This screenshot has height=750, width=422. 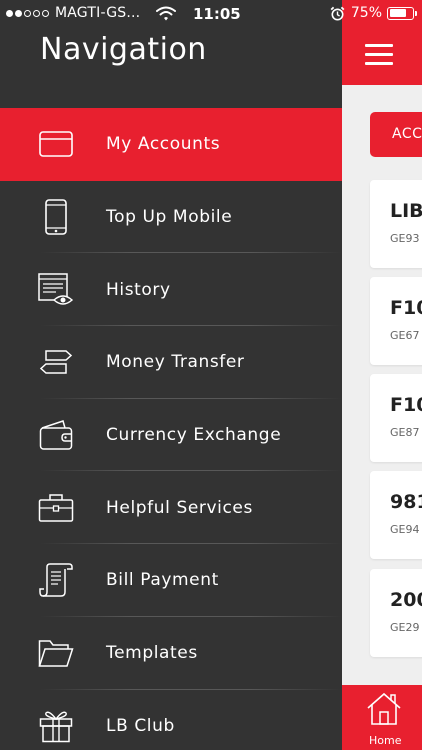 I want to click on account-iban: GE93, so click(x=405, y=238).